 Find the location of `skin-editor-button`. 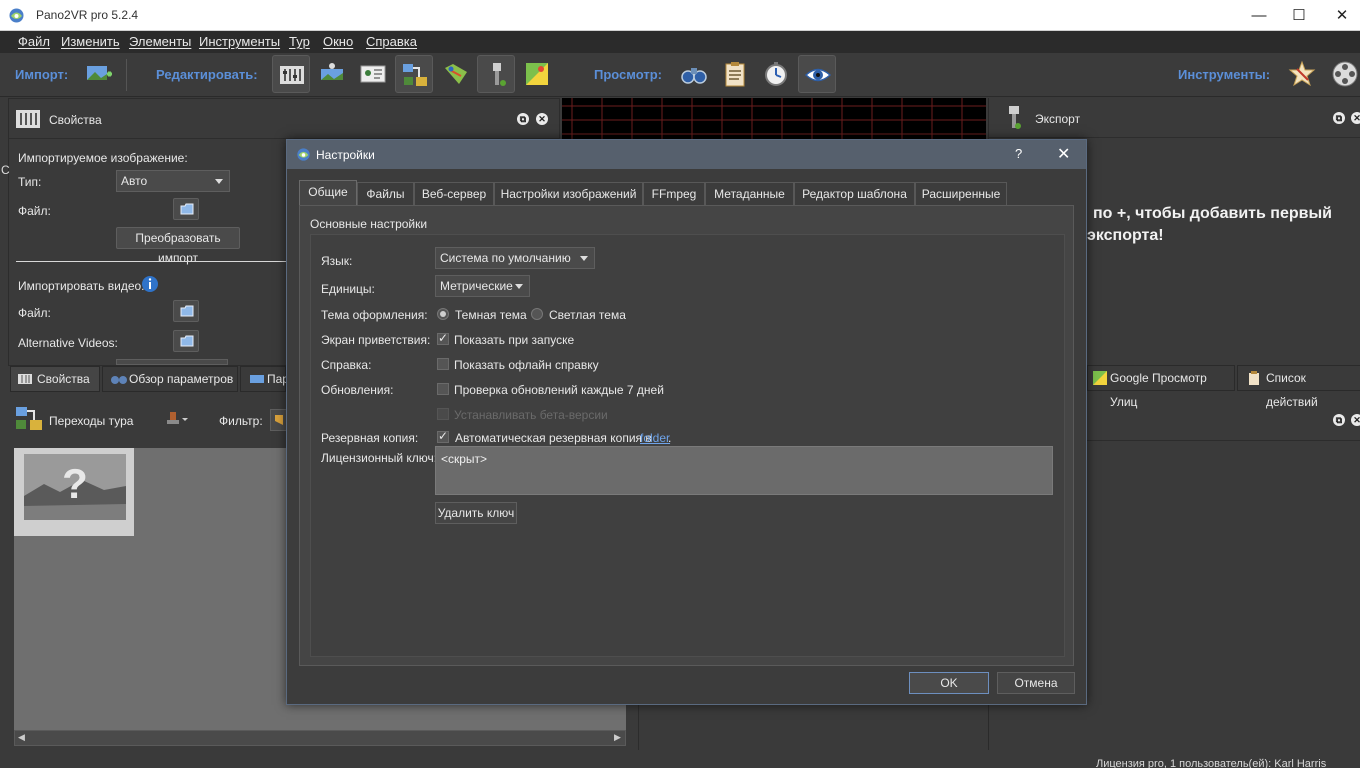

skin-editor-button is located at coordinates (496, 74).